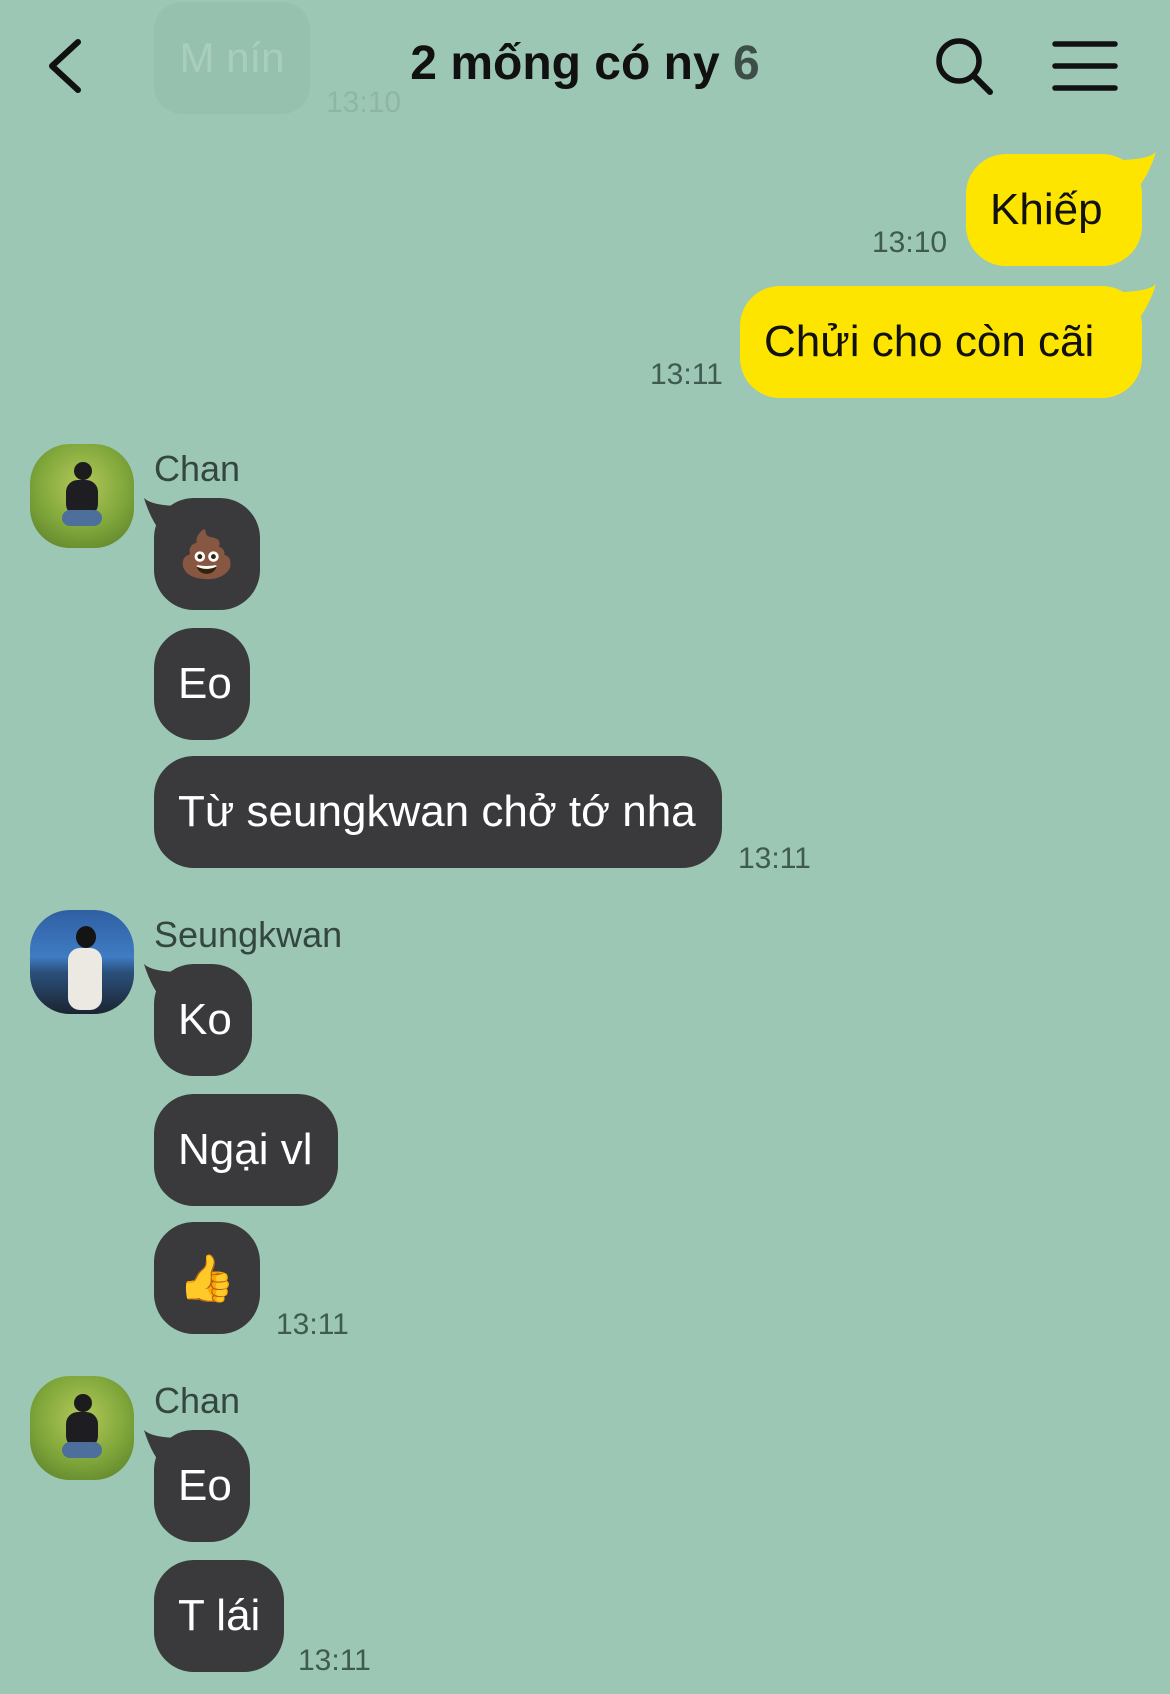 This screenshot has height=1694, width=1170. What do you see at coordinates (746, 63) in the screenshot?
I see `member-count: 6` at bounding box center [746, 63].